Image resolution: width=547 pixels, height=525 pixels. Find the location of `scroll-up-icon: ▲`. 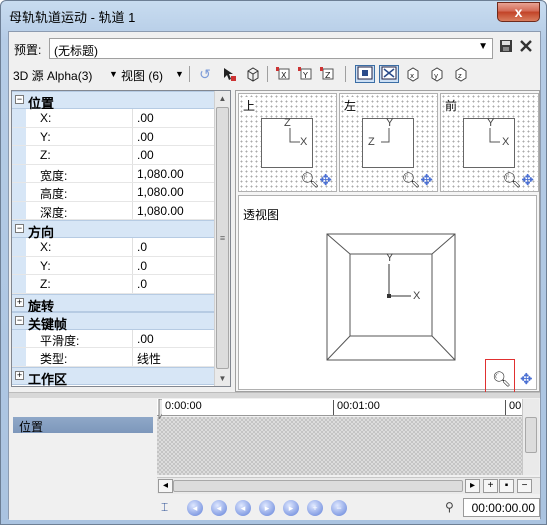

scroll-up-icon: ▲ is located at coordinates (222, 98).